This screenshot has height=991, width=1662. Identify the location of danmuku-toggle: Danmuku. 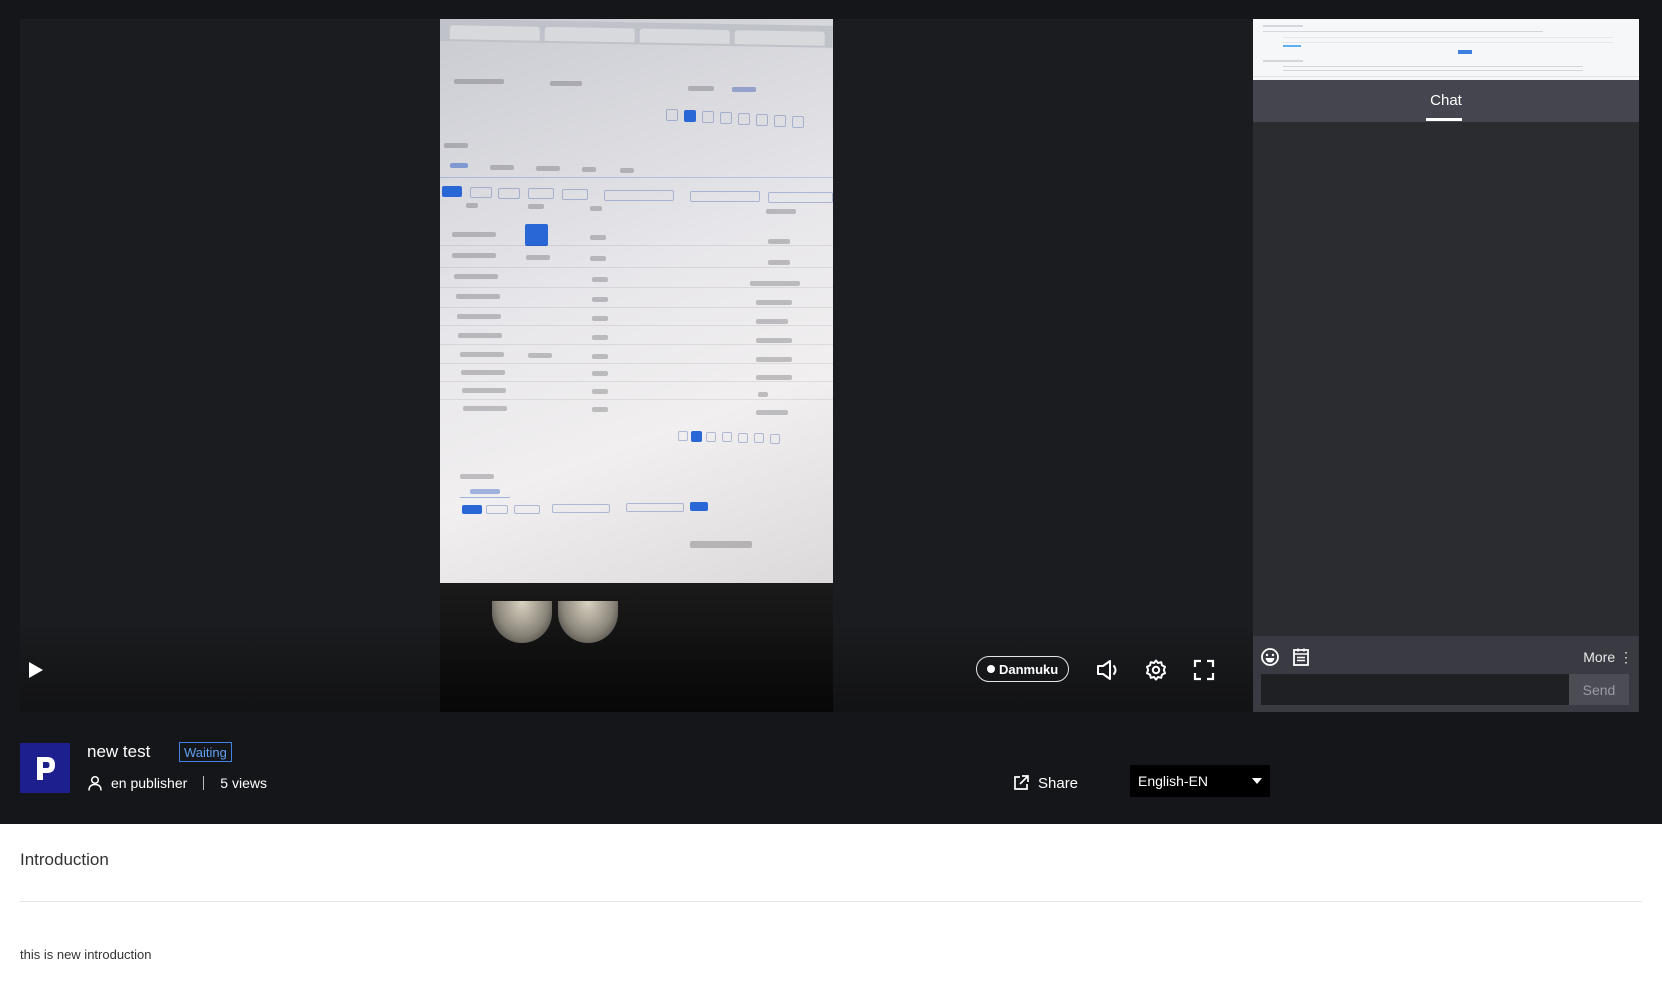
(1023, 669).